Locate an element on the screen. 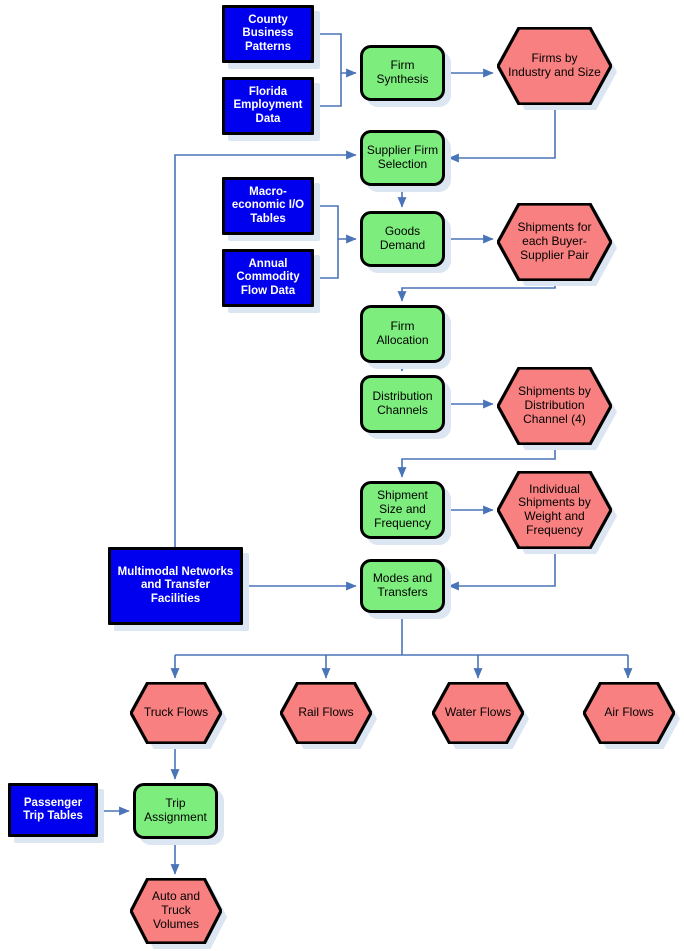 The height and width of the screenshot is (951, 684). node-label-annual_commodity_flow: Annual Commodity Flow Data is located at coordinates (268, 277).